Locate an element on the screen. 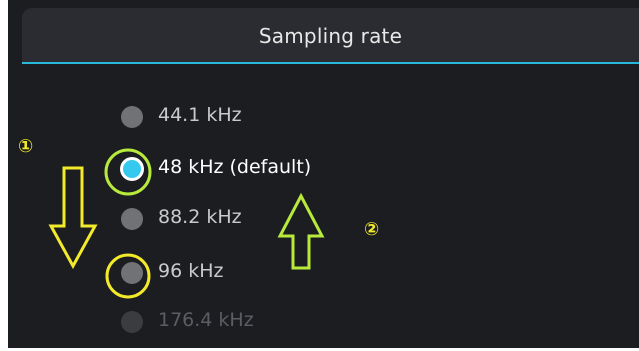 The width and height of the screenshot is (639, 351). page-title: Sampling rate is located at coordinates (330, 36).